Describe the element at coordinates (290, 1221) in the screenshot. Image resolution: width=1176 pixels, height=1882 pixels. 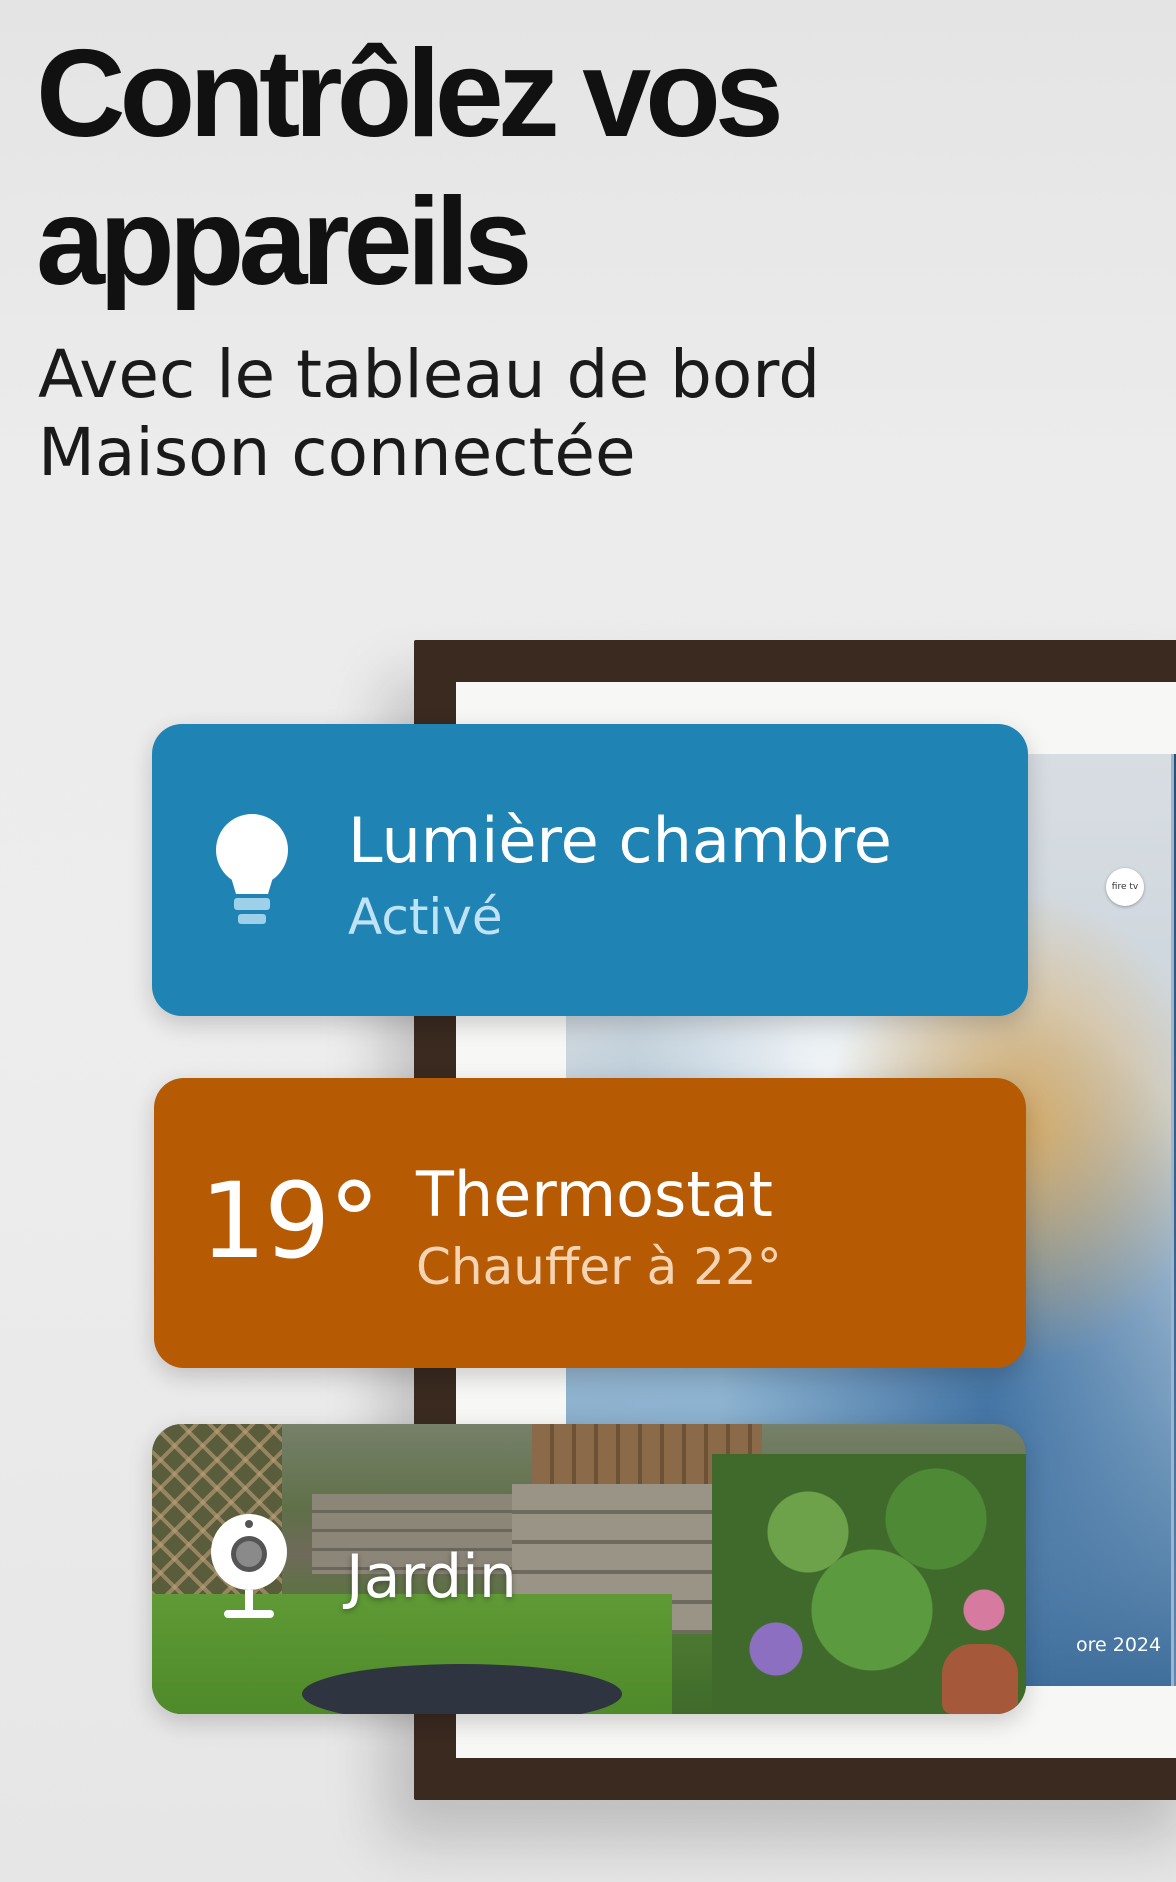
I see `thermostat-current-temp: 19°` at that location.